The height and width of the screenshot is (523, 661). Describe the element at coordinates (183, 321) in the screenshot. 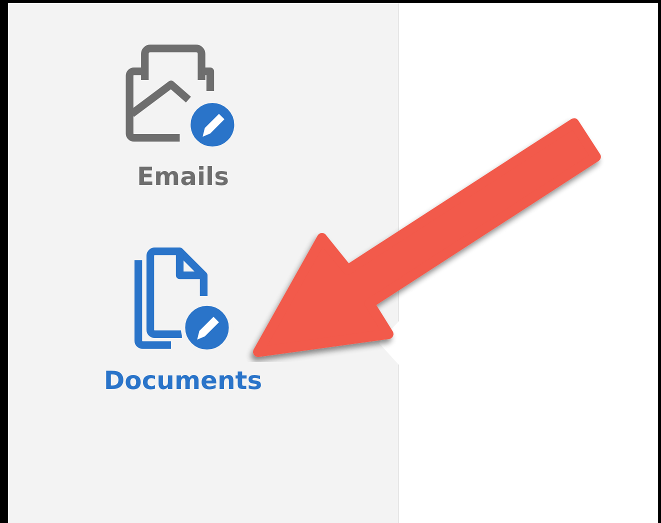

I see `sidebar-item: Documents` at that location.